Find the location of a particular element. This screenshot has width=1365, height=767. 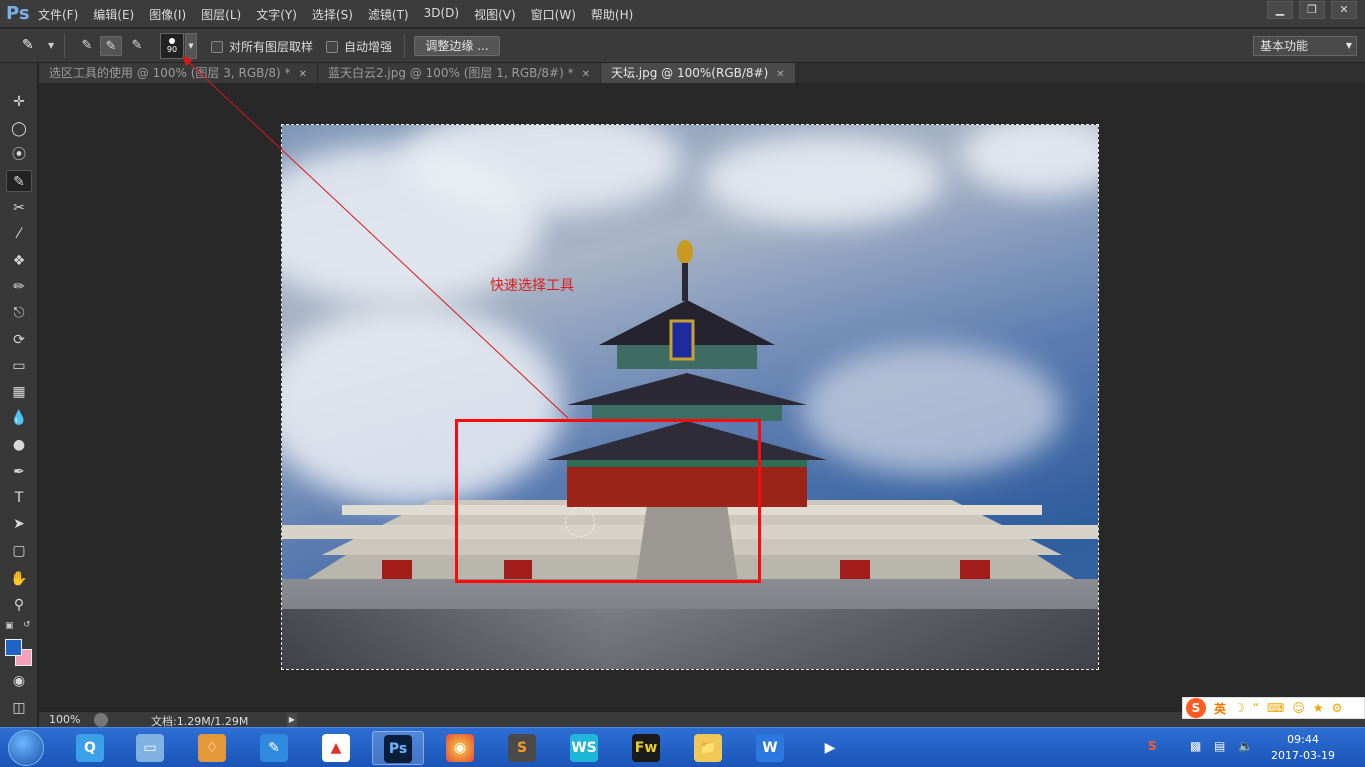

status-menu-arrow: ▶ is located at coordinates (292, 720).